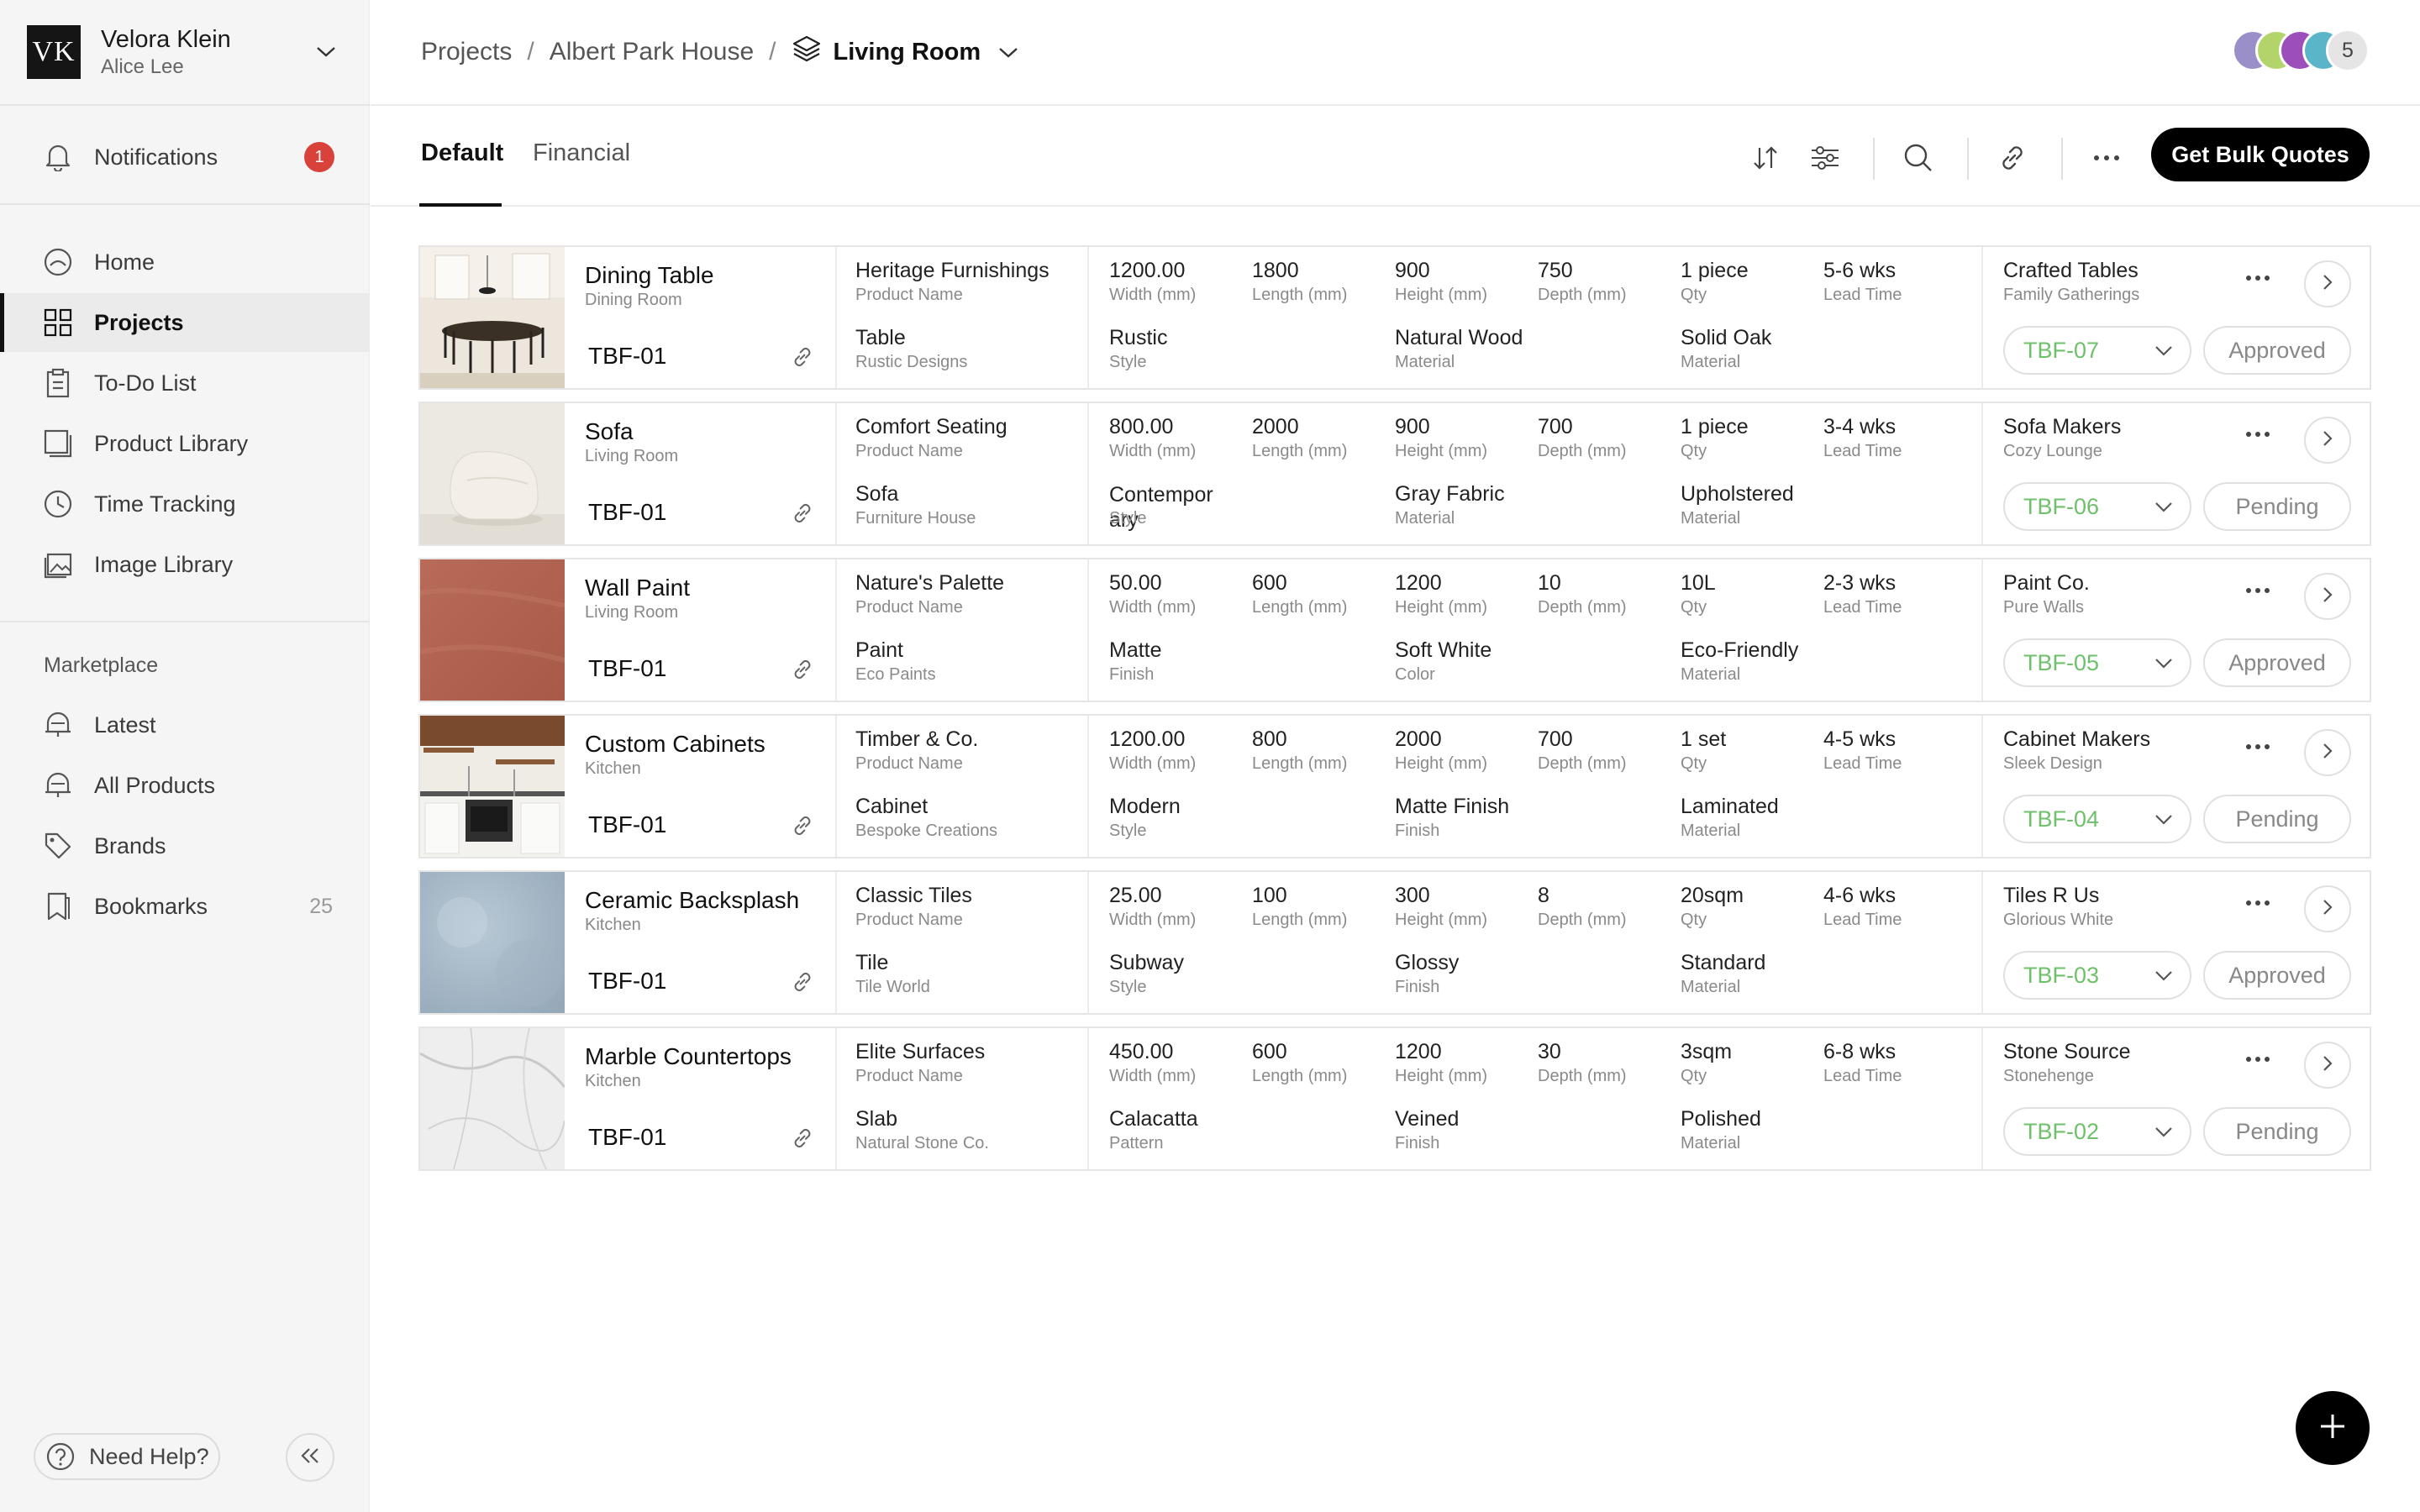 This screenshot has width=2420, height=1512. I want to click on sidebar-item-label: Home, so click(124, 262).